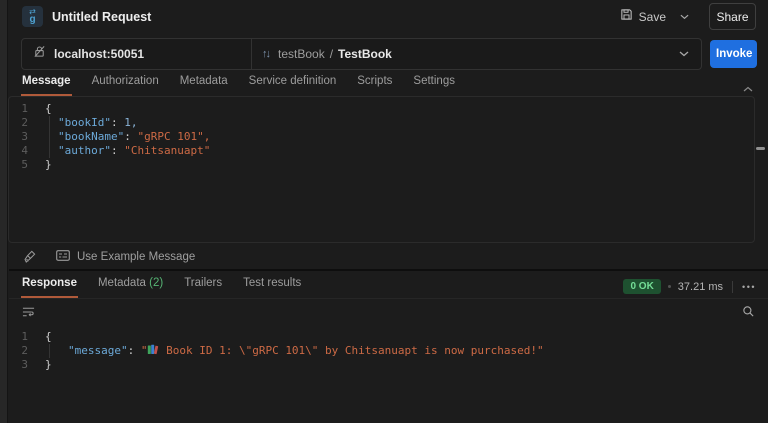 The image size is (768, 423). I want to click on grpc-g-glyph: g, so click(32, 19).